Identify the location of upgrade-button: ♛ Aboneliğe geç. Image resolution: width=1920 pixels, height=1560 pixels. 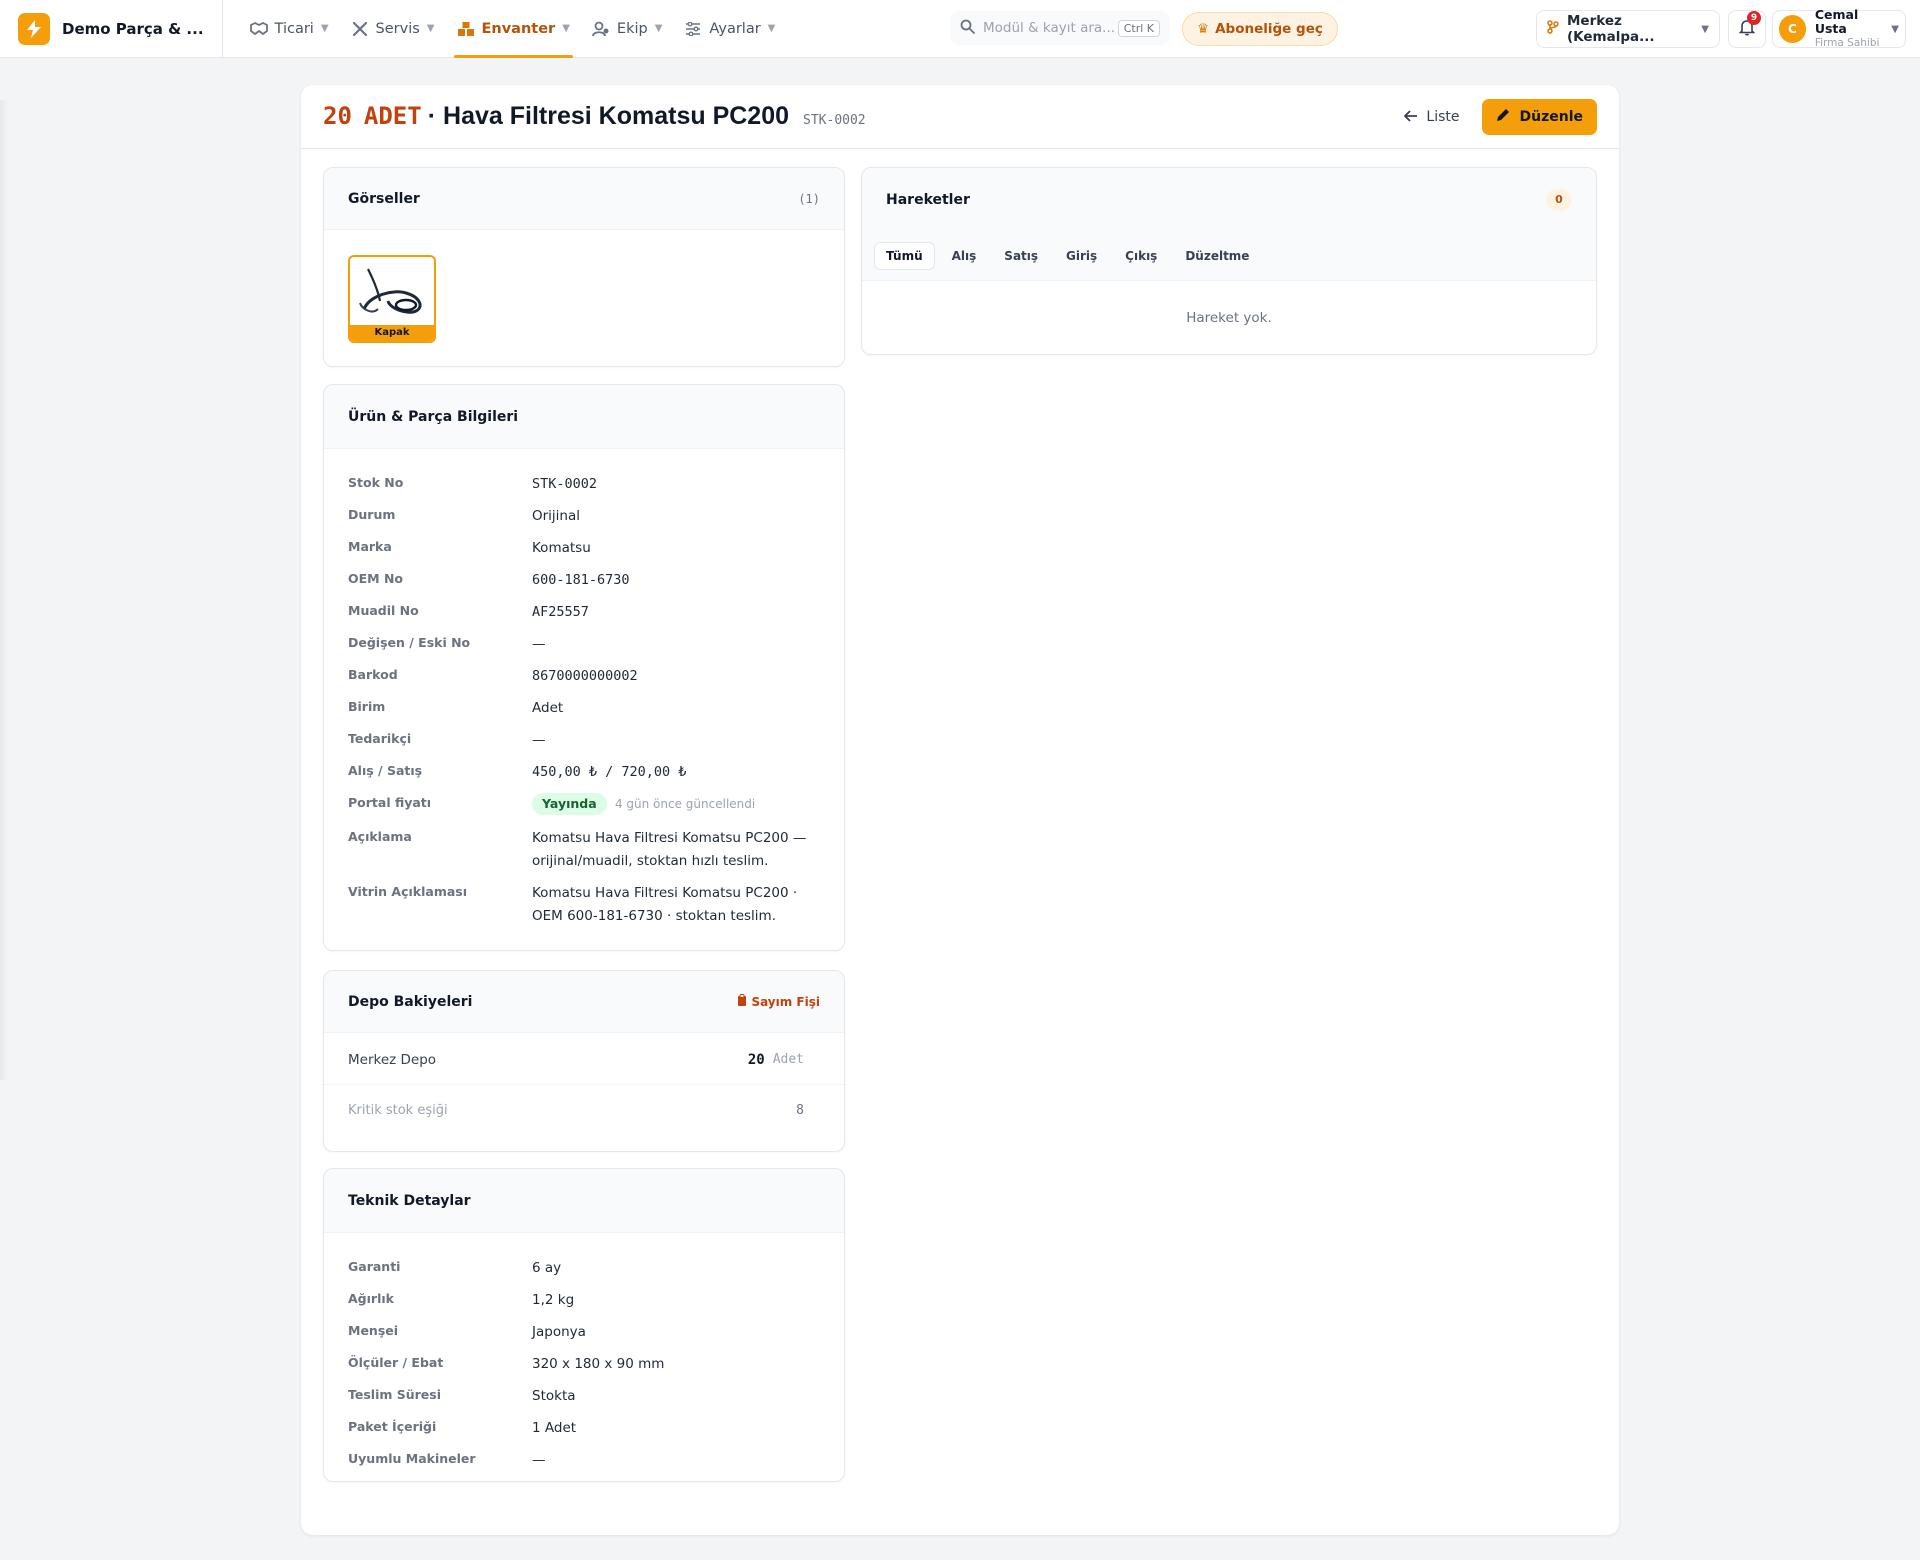
(1260, 29).